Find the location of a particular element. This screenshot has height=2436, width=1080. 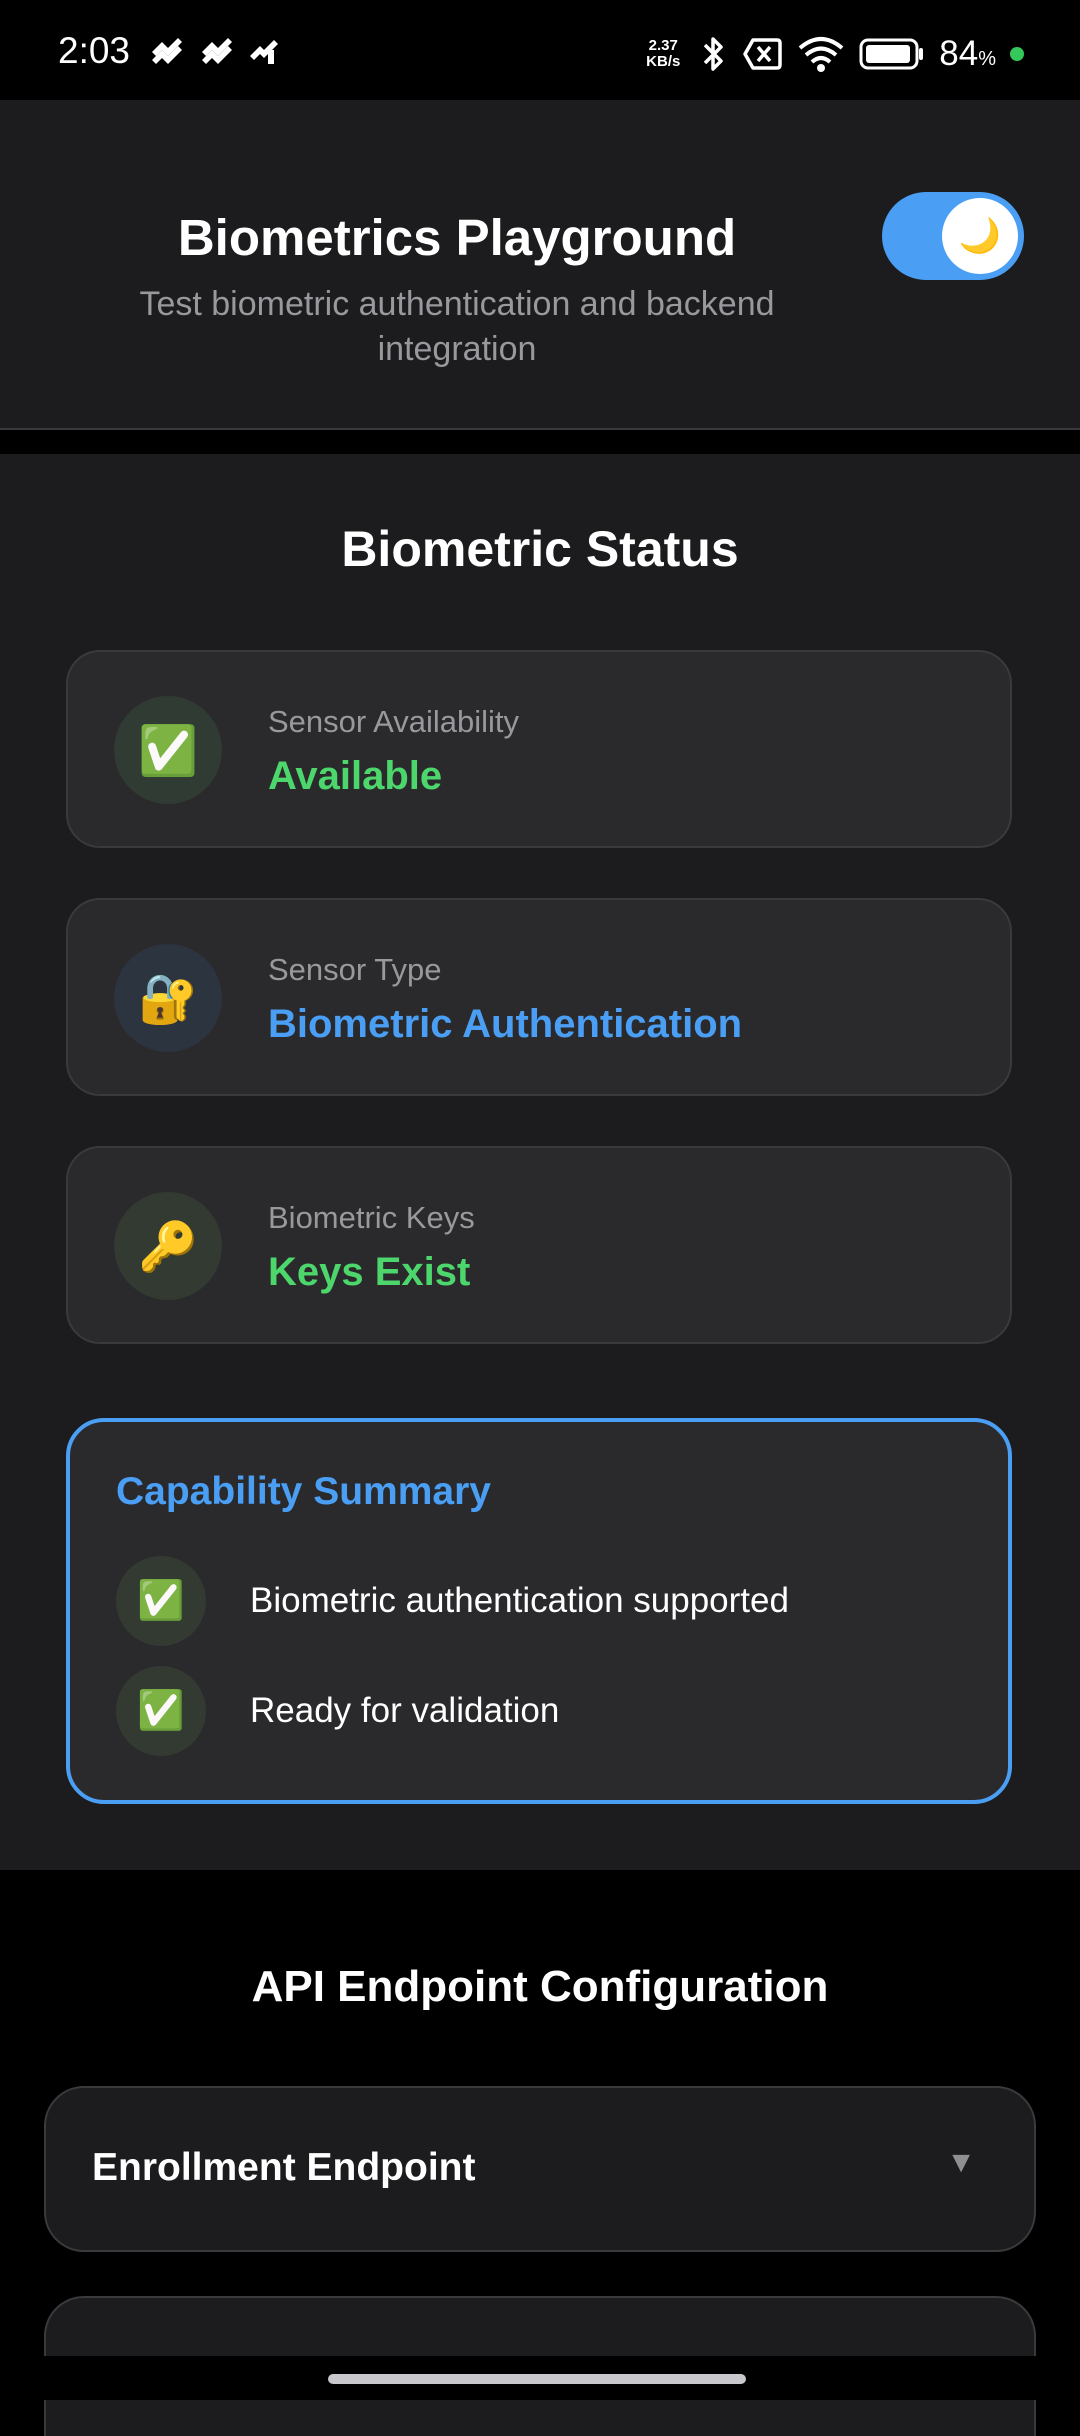

battery-icon is located at coordinates (891, 54).